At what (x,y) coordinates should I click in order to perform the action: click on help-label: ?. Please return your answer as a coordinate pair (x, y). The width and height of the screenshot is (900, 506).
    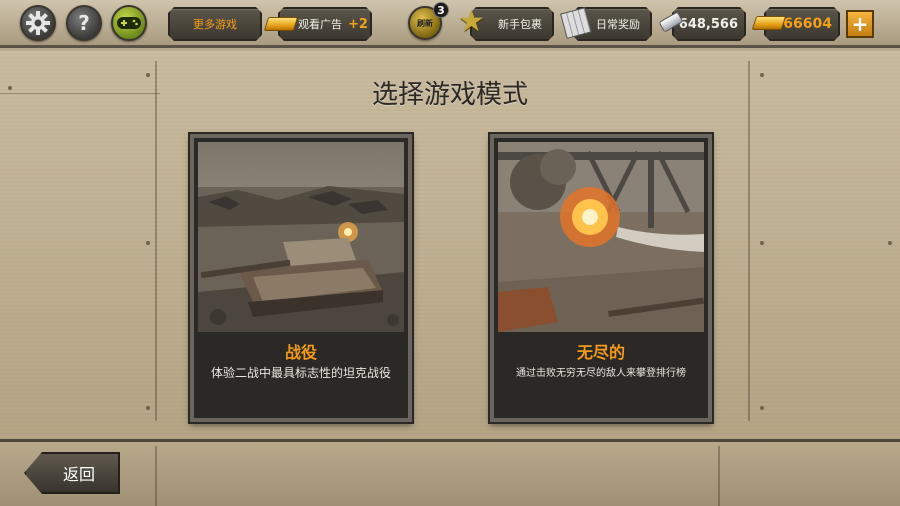
    Looking at the image, I should click on (84, 23).